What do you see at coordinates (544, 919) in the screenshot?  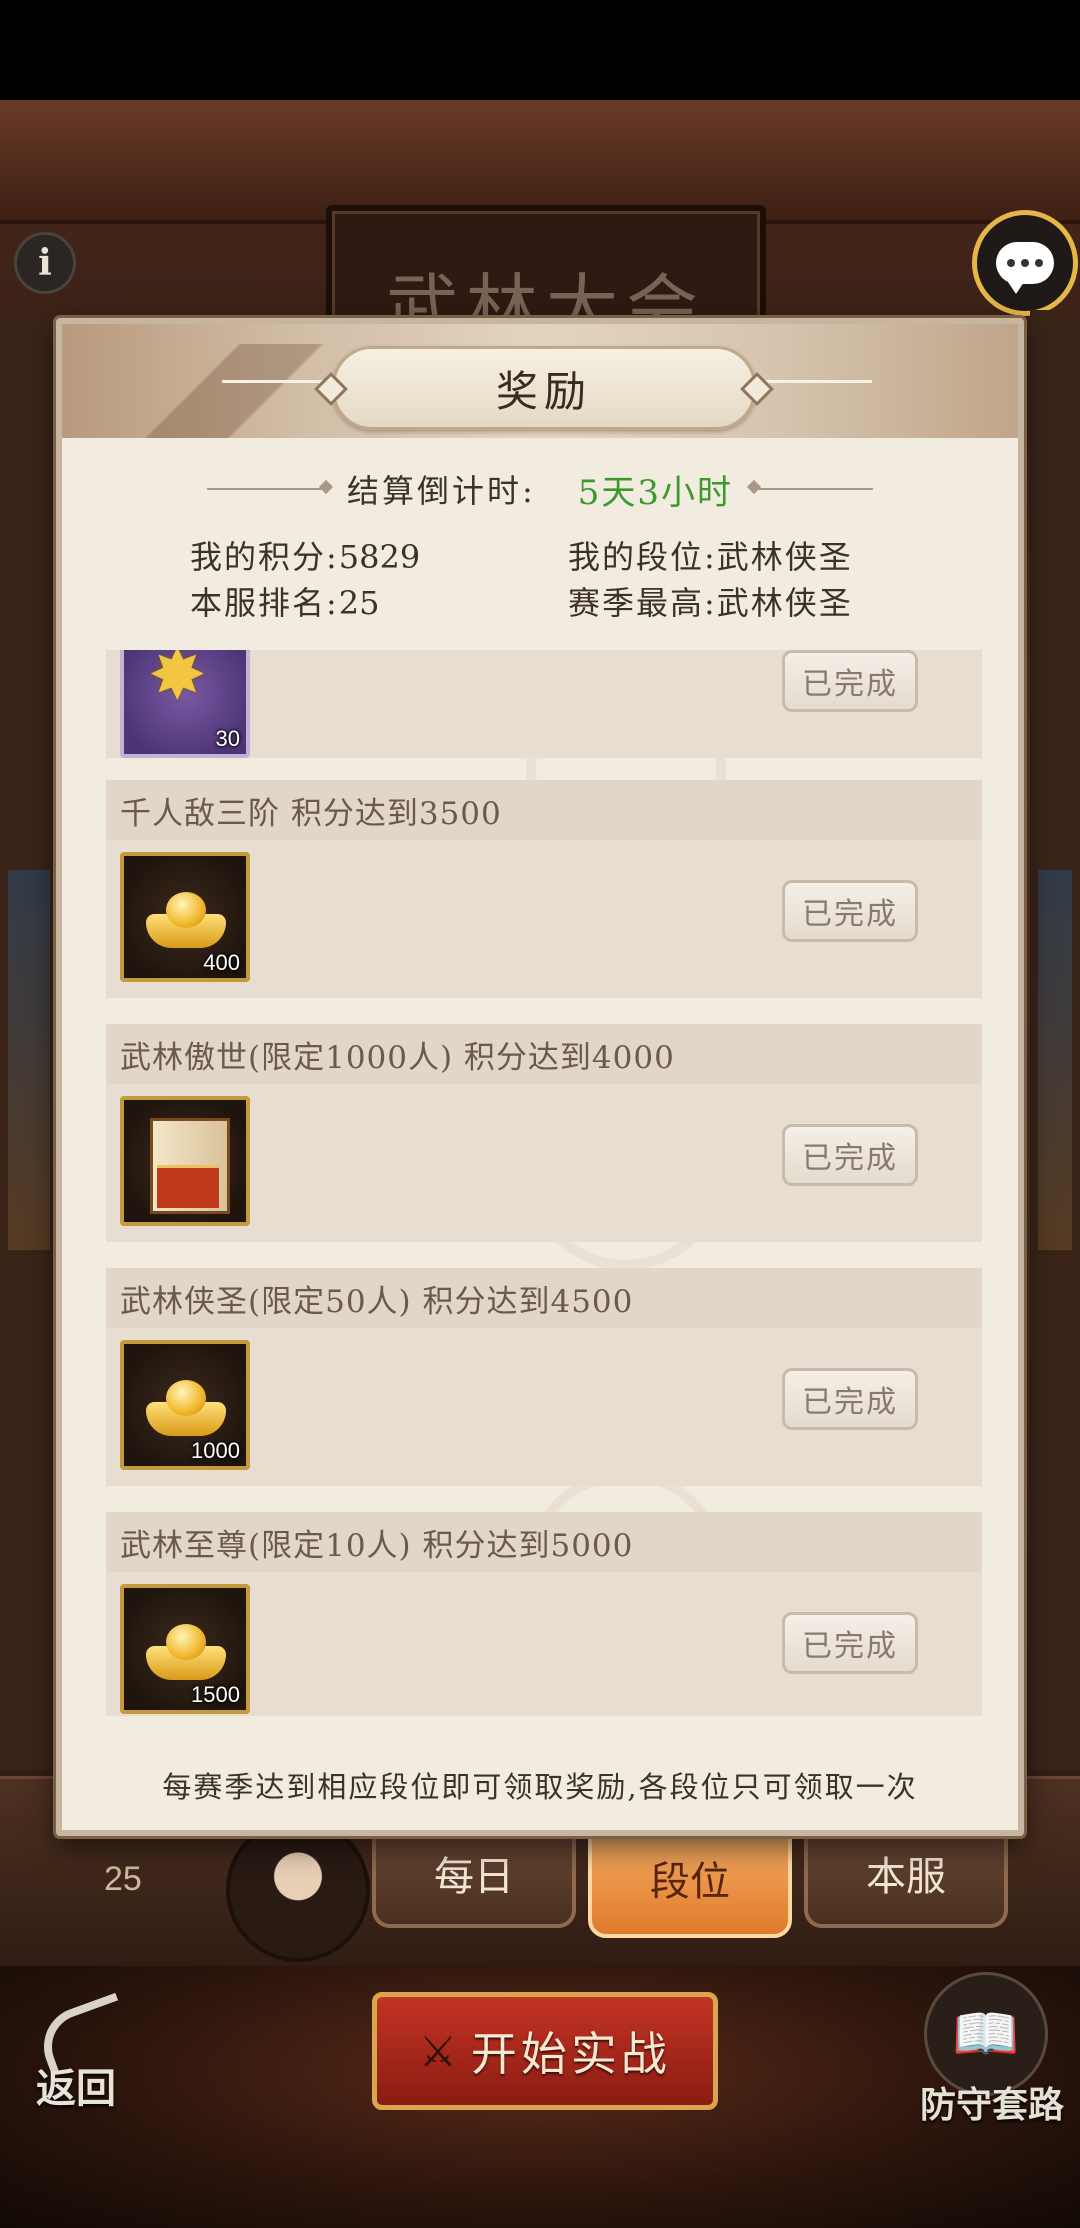 I see `reward-body: 400 已完成` at bounding box center [544, 919].